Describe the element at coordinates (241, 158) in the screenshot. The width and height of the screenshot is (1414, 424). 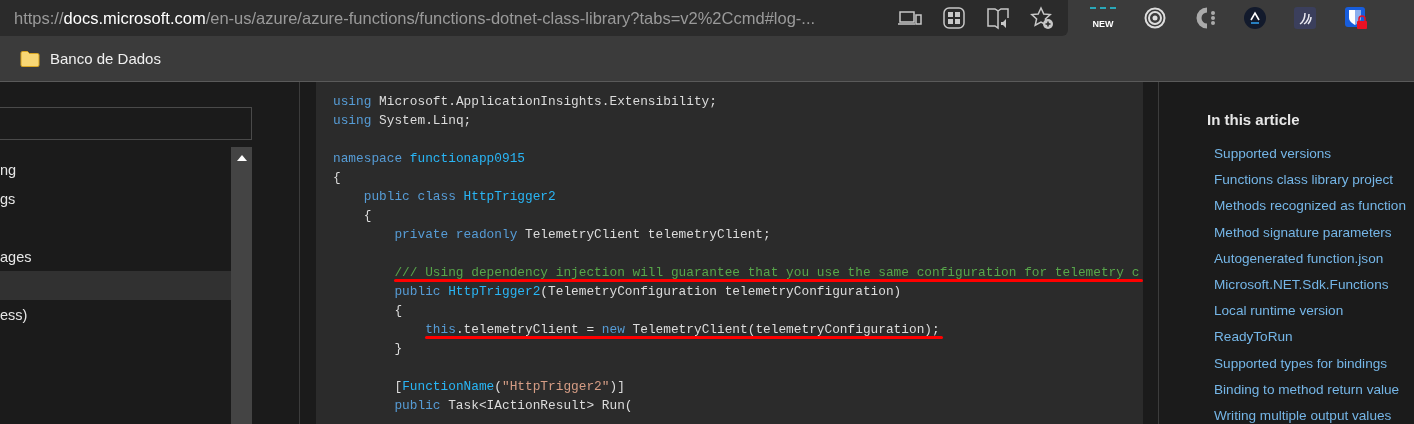
I see `scroll-up-icon` at that location.